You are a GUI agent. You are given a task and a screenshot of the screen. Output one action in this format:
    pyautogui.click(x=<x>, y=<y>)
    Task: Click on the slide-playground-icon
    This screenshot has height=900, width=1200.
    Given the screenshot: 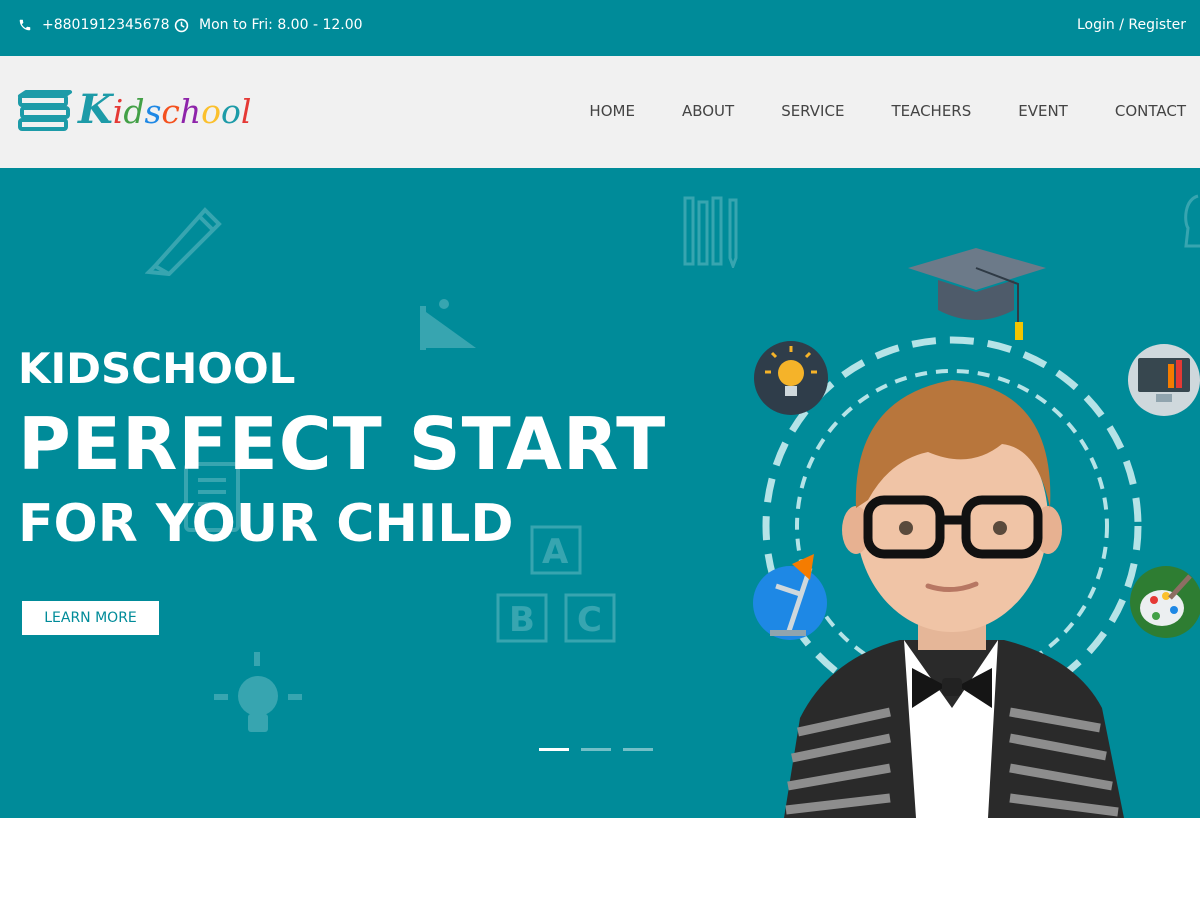 What is the action you would take?
    pyautogui.click(x=448, y=324)
    